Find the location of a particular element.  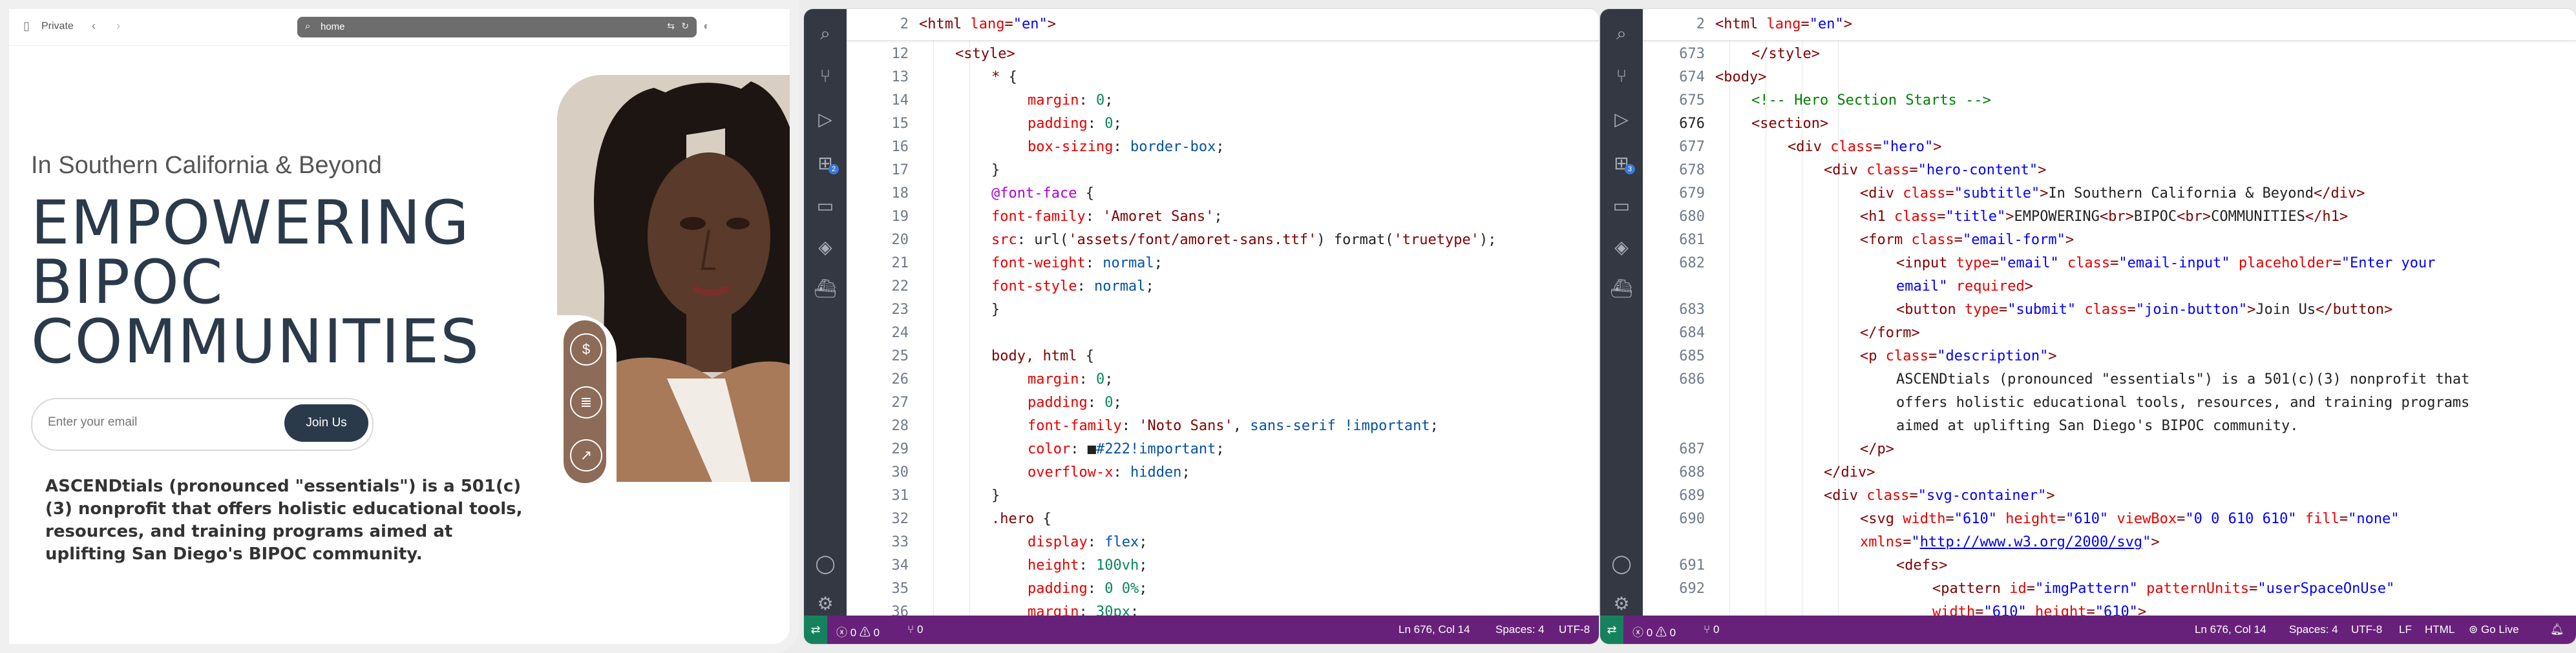

back-icon: ‹ is located at coordinates (94, 26).